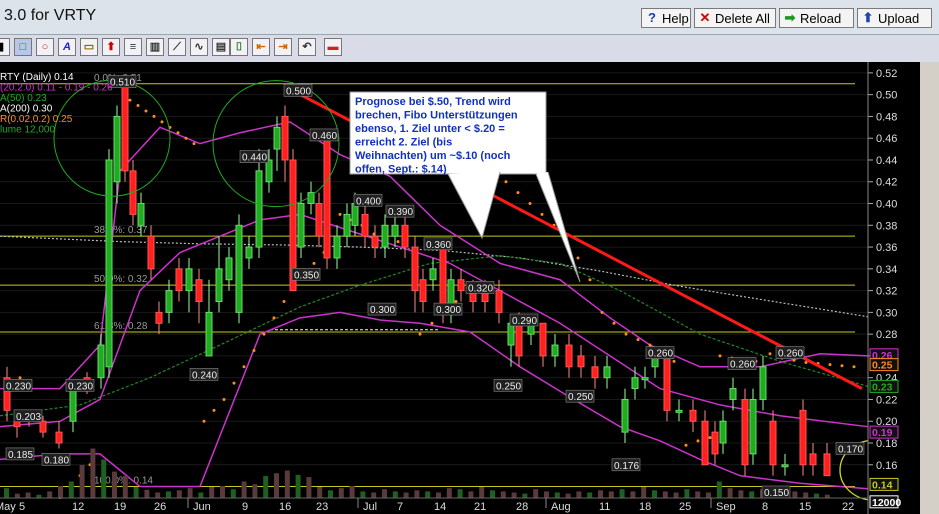 Image resolution: width=939 pixels, height=514 pixels. What do you see at coordinates (436, 116) in the screenshot?
I see `annotation-line: brechen, Fibo Unterstützungen` at bounding box center [436, 116].